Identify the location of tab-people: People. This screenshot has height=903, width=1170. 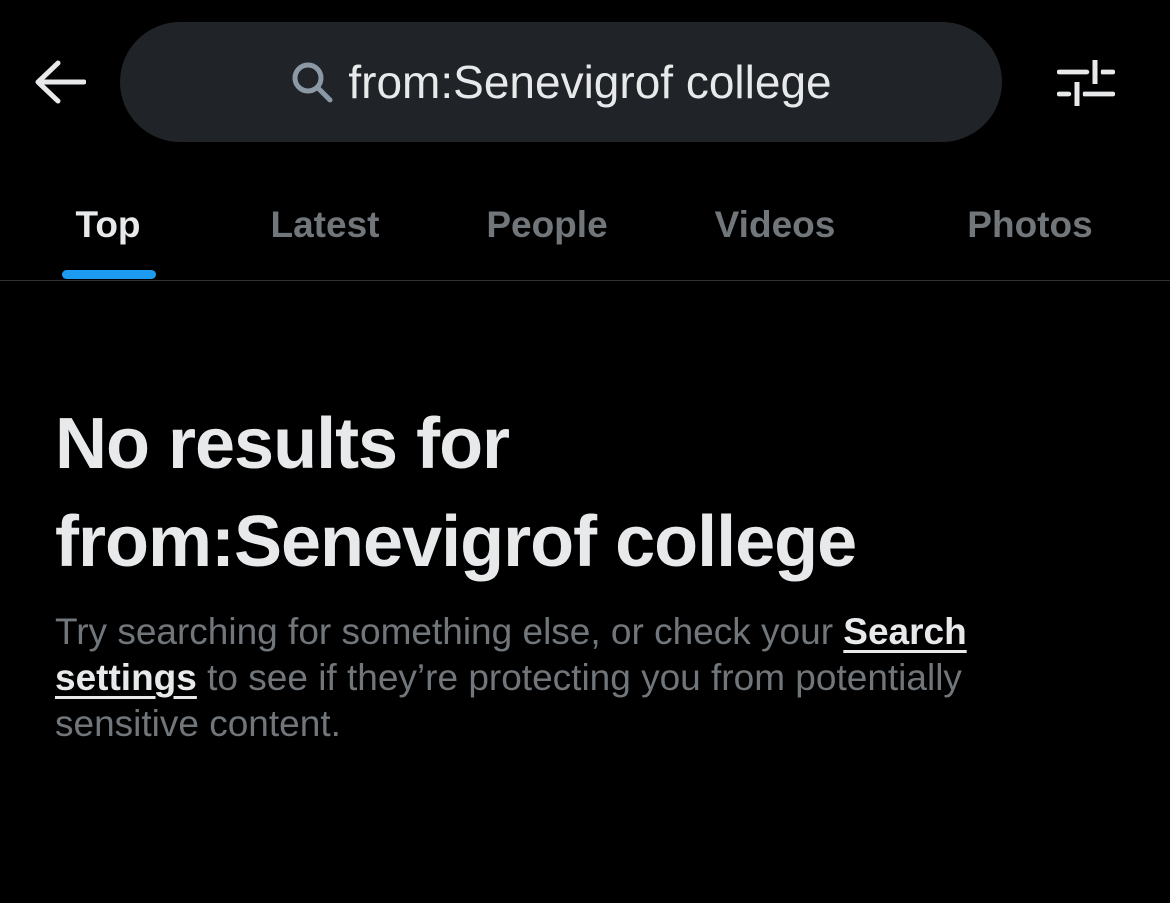
(547, 225).